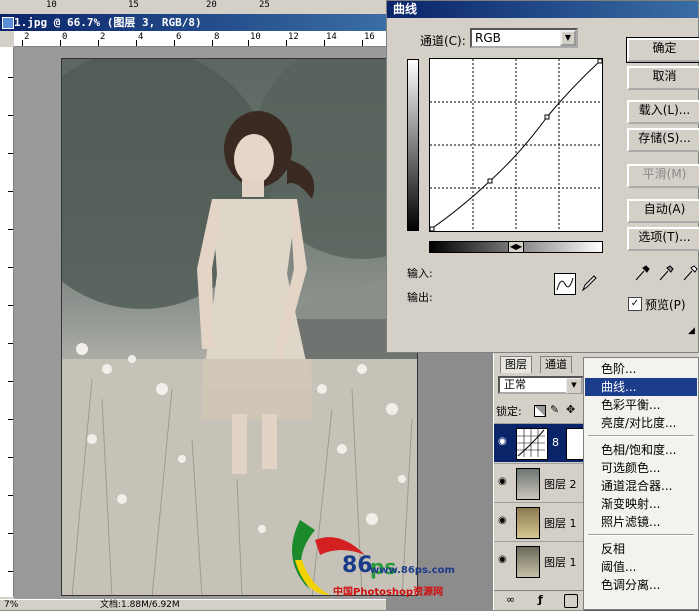 This screenshot has height=611, width=699. I want to click on ruler-label: 0, so click(65, 37).